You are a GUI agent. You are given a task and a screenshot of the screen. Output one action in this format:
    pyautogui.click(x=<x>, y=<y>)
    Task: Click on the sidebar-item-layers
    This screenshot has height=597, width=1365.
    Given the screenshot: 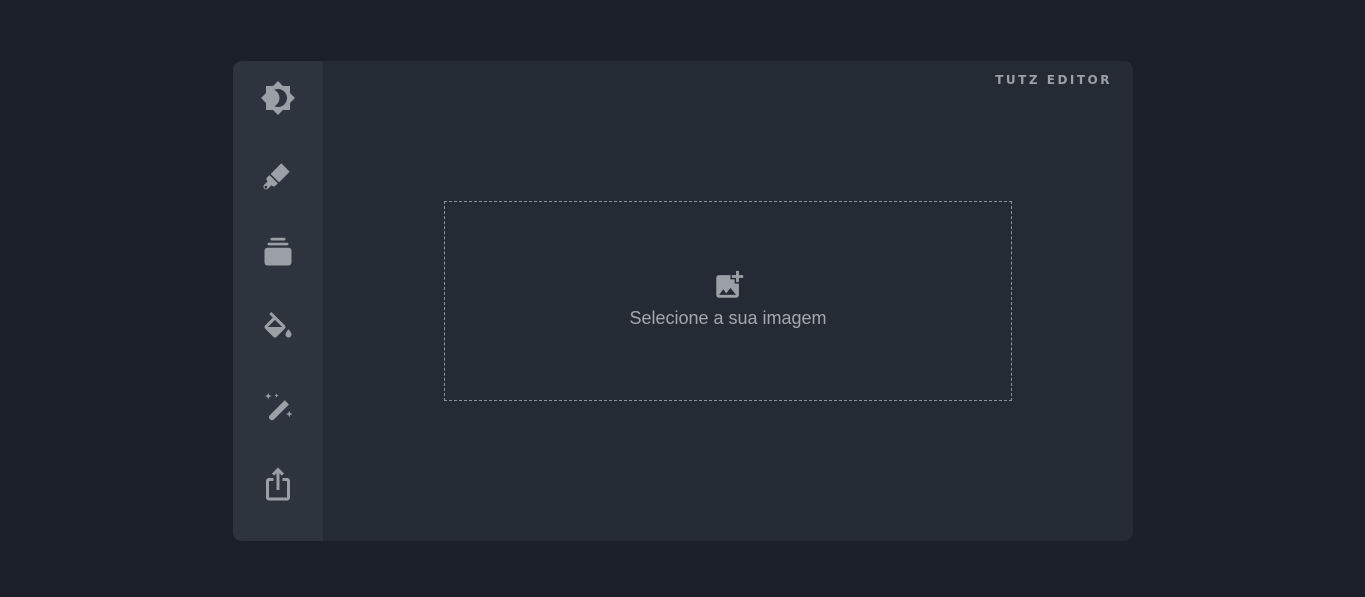 What is the action you would take?
    pyautogui.click(x=278, y=270)
    